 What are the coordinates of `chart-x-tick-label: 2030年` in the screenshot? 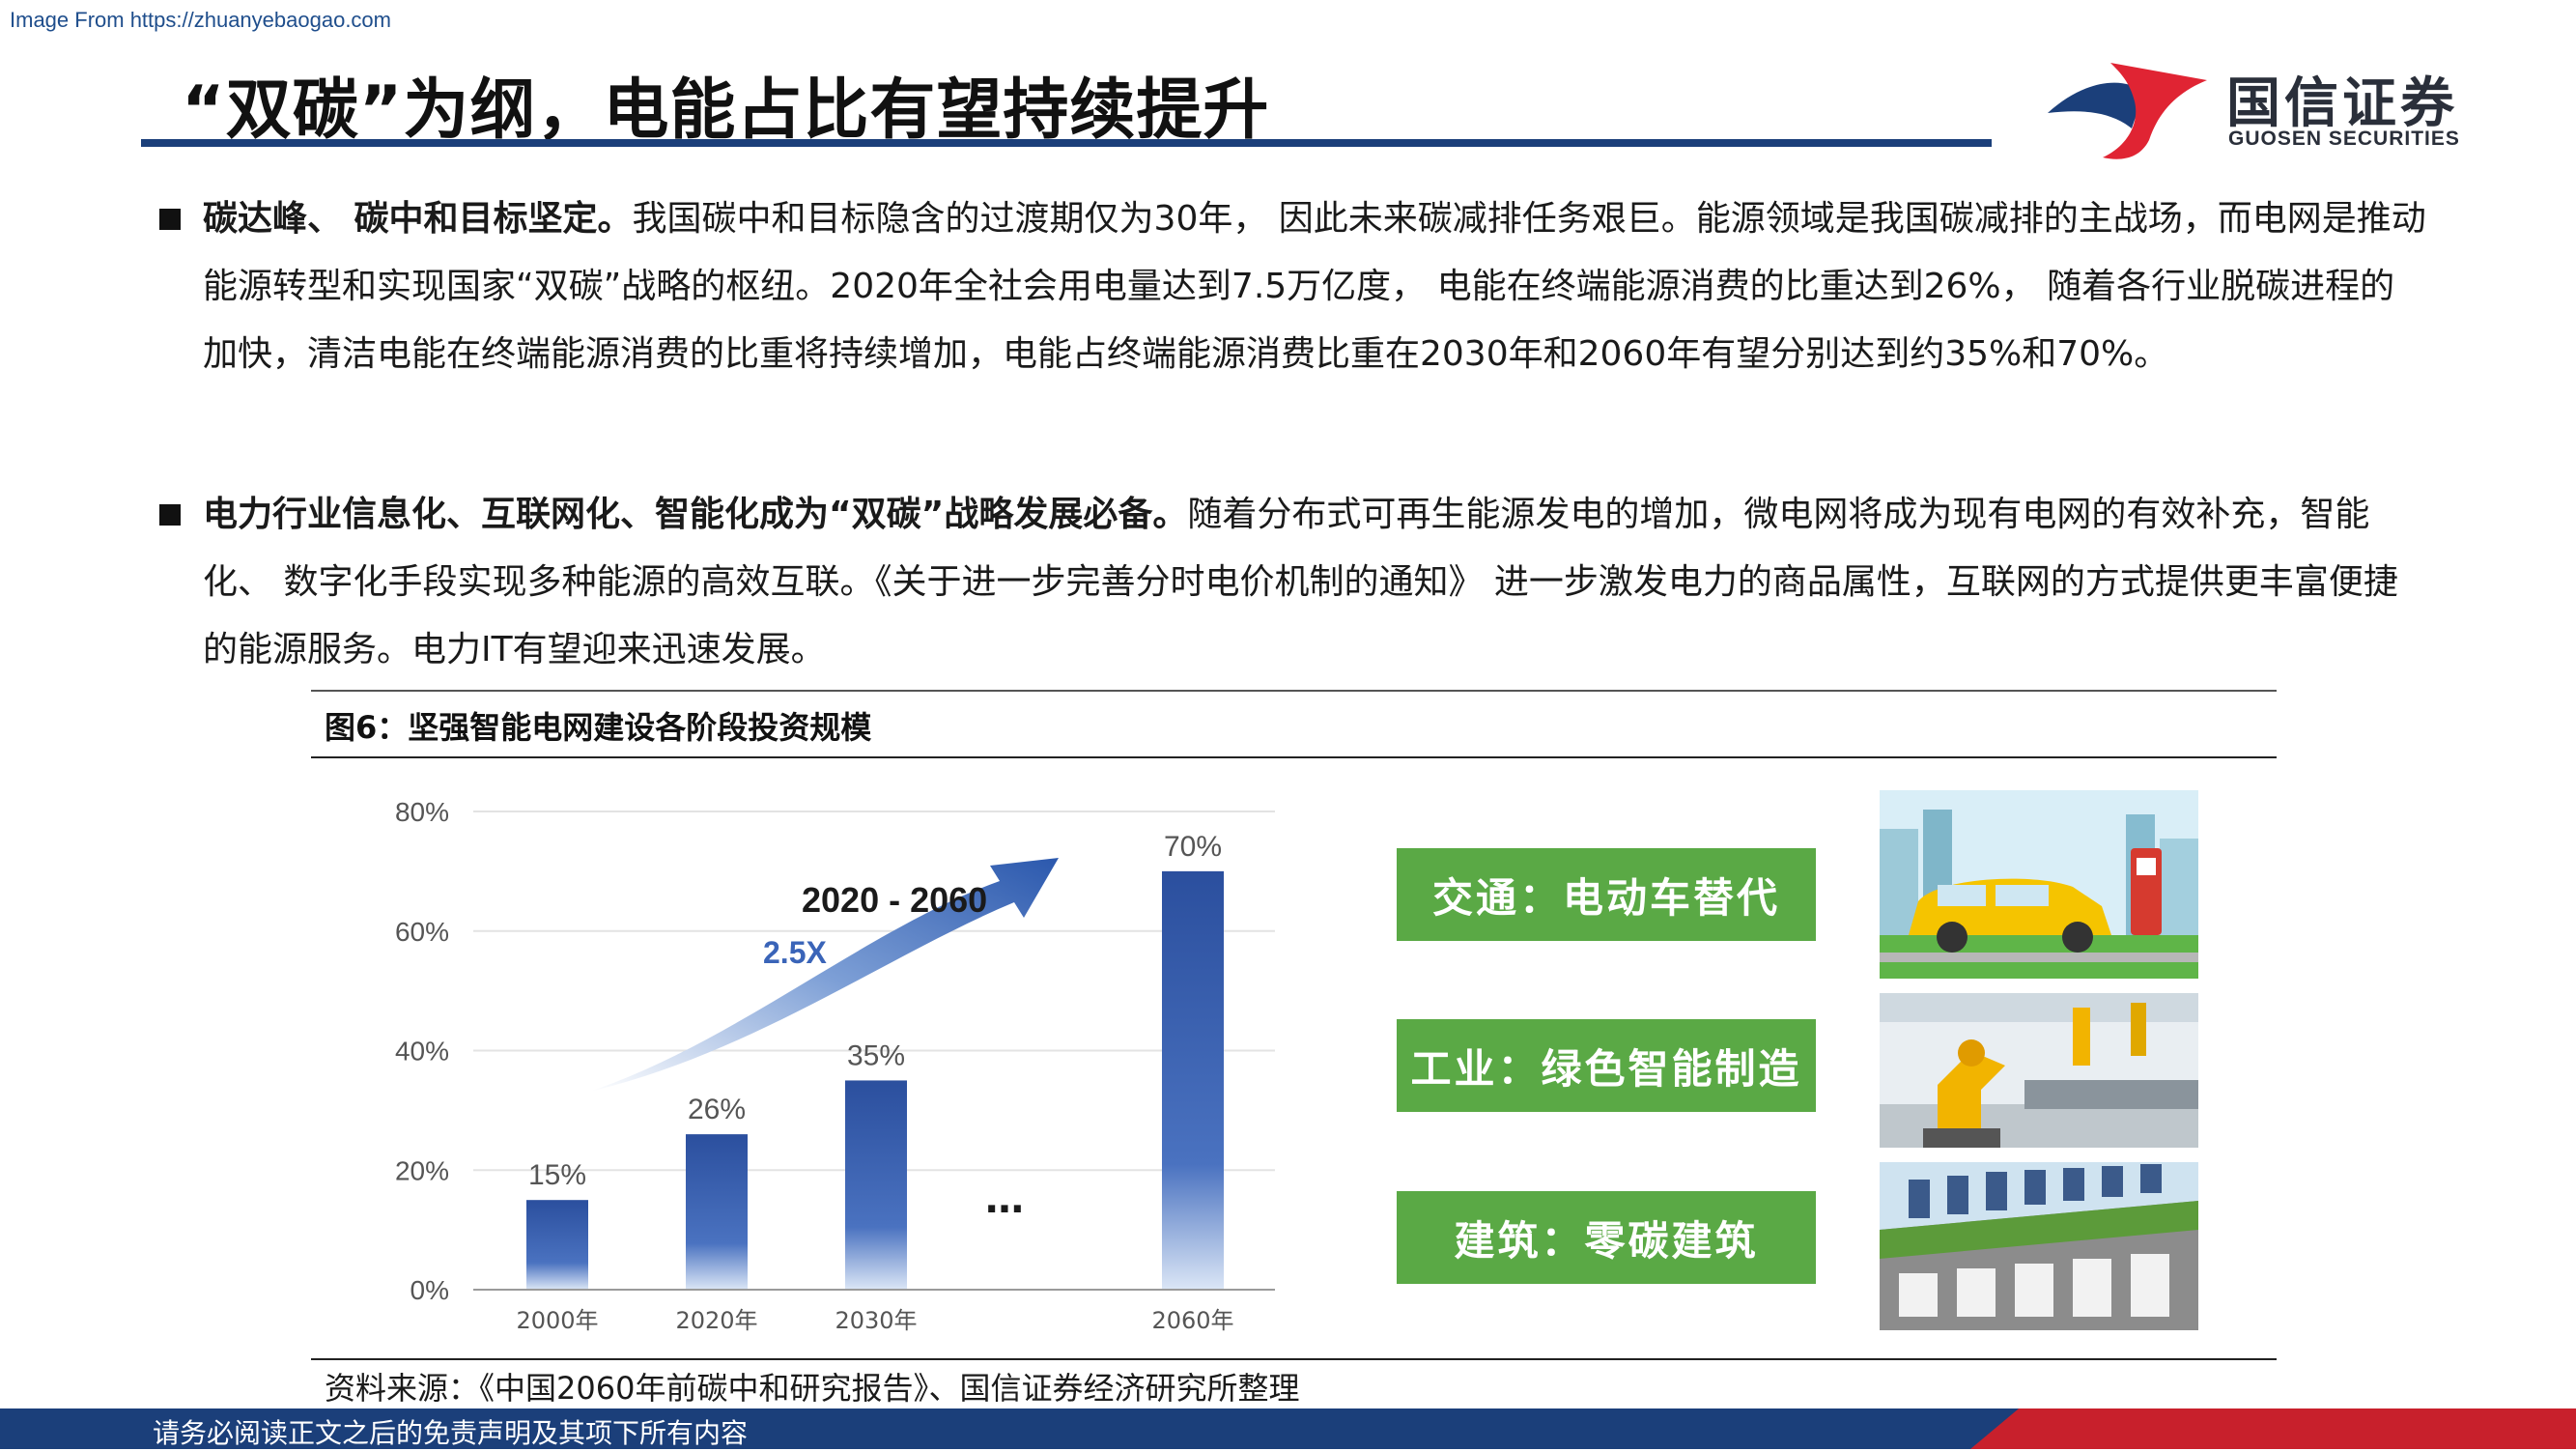 It's located at (876, 1321).